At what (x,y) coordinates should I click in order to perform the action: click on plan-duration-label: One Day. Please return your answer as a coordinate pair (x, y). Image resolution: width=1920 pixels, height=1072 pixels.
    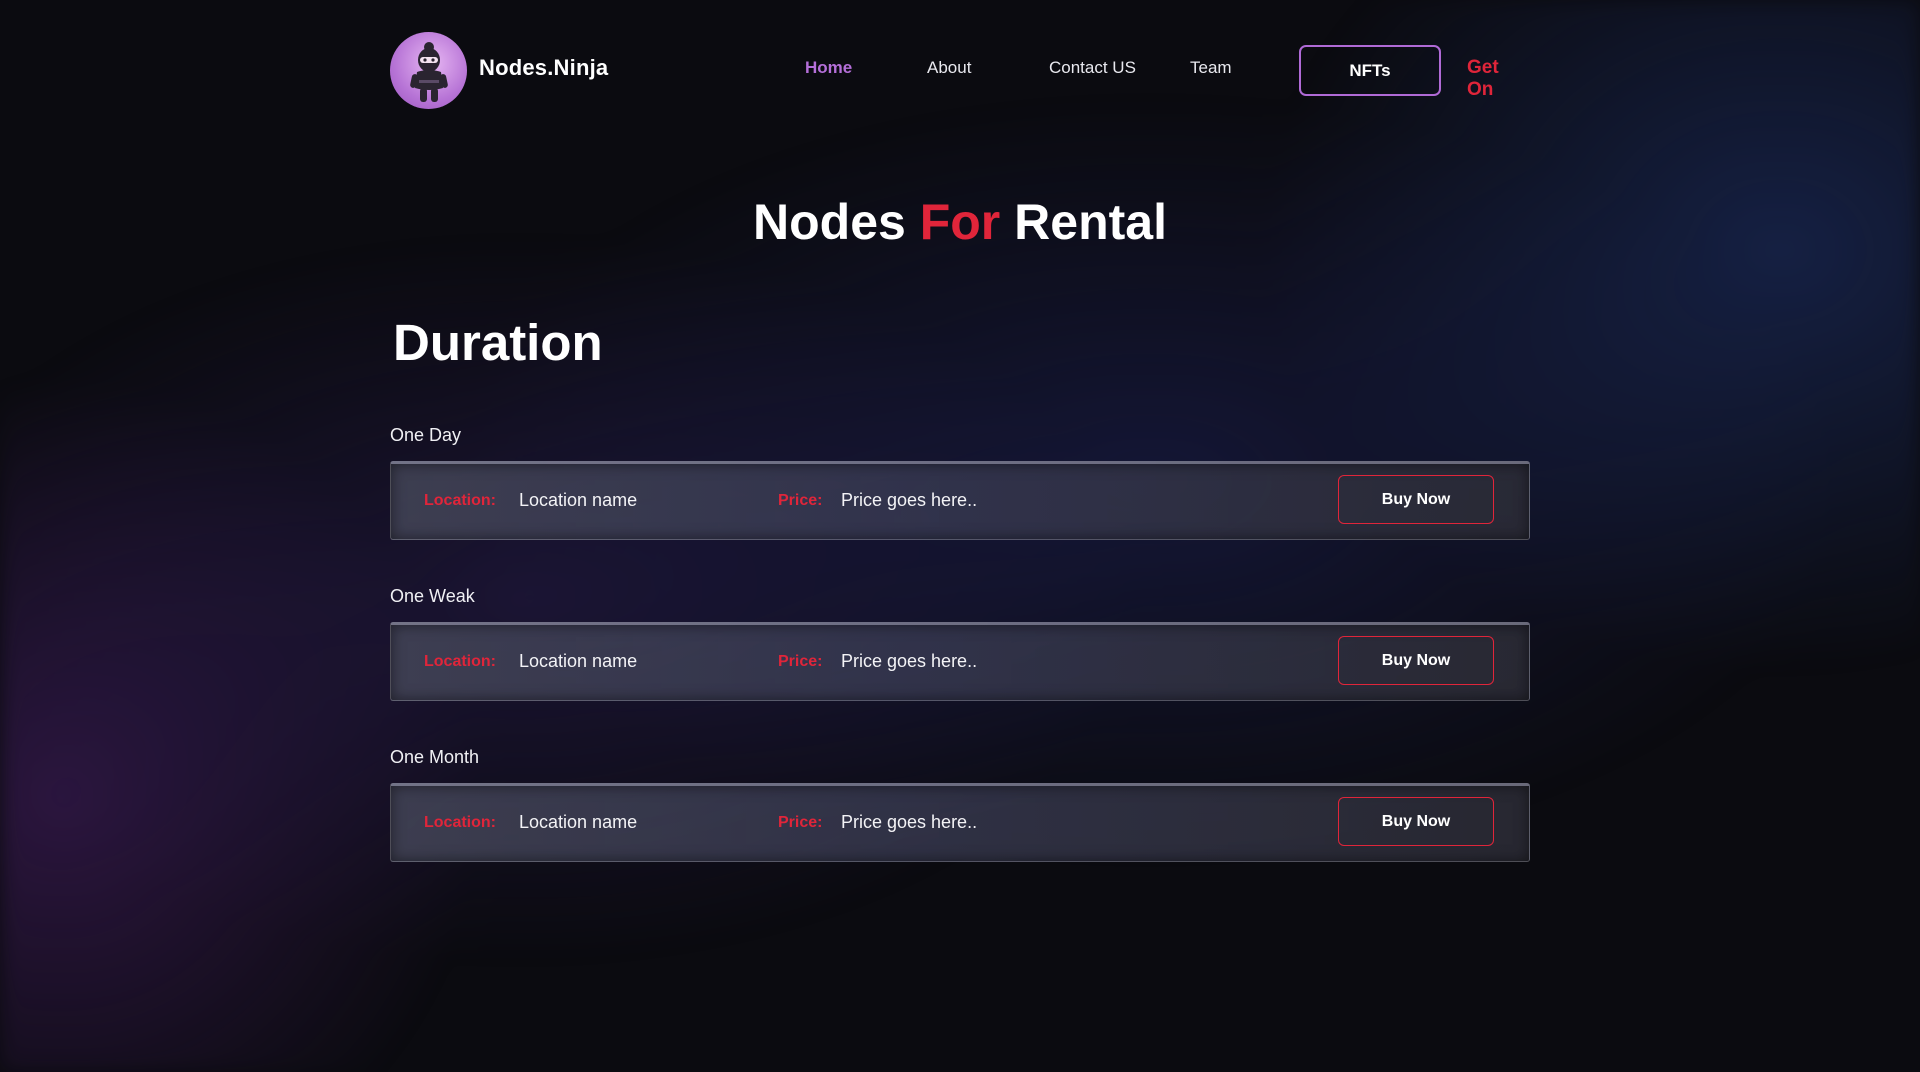
    Looking at the image, I should click on (426, 435).